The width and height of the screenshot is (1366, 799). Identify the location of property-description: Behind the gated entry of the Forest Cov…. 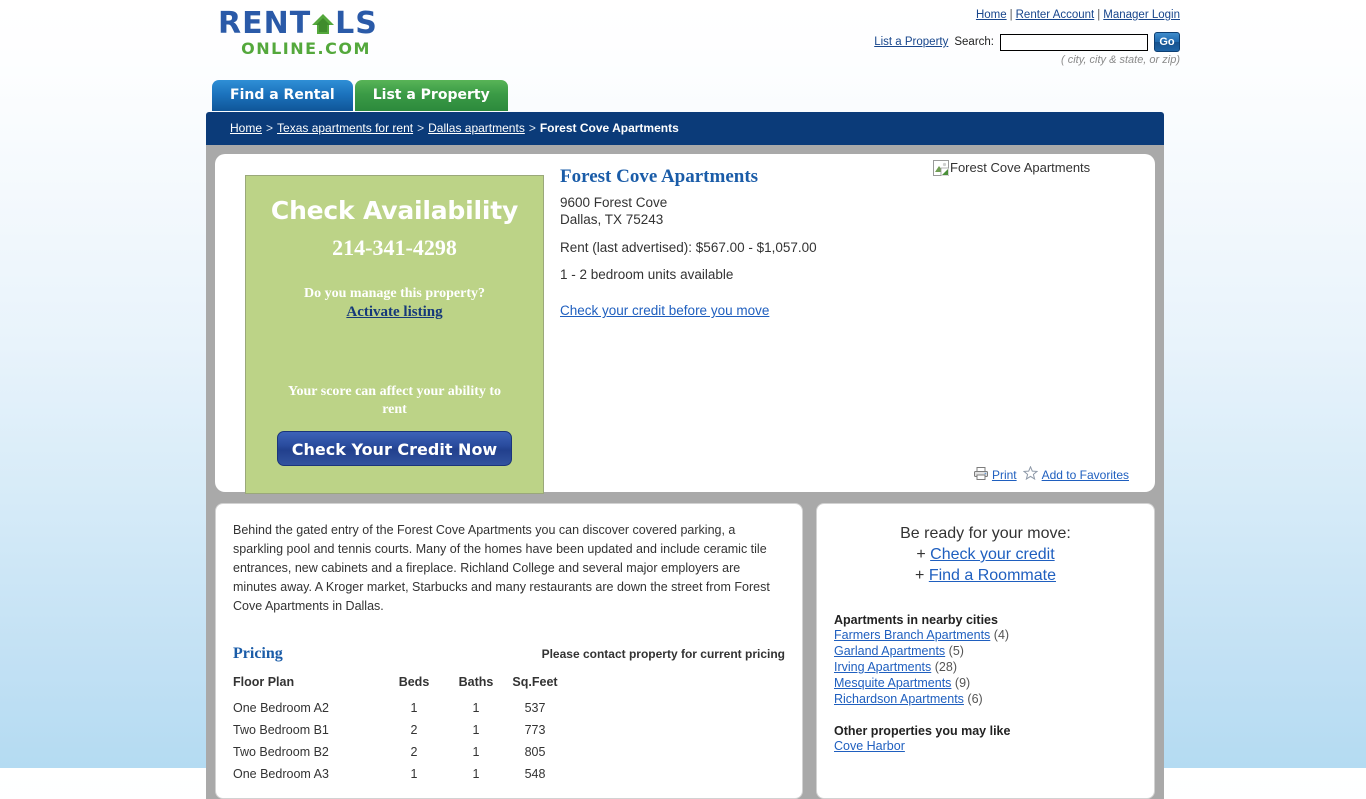
(501, 568).